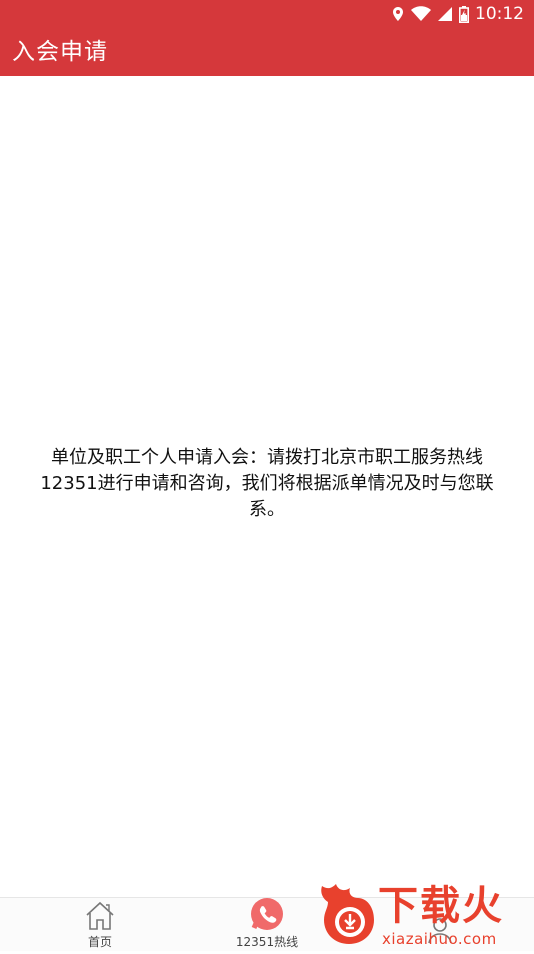  What do you see at coordinates (441, 906) in the screenshot?
I see `watermark-brand: 下载火` at bounding box center [441, 906].